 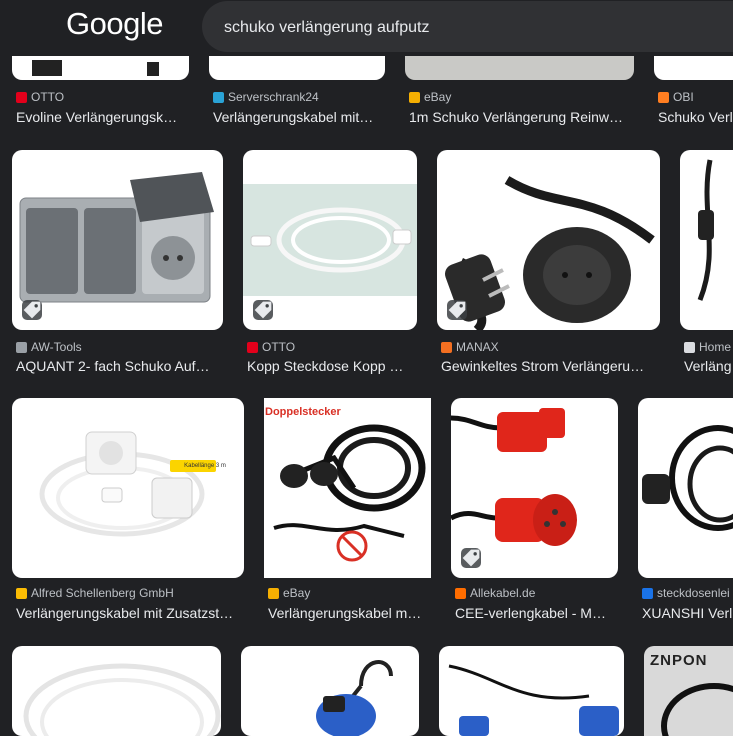 What do you see at coordinates (273, 97) in the screenshot?
I see `source-name: Serverschrank24` at bounding box center [273, 97].